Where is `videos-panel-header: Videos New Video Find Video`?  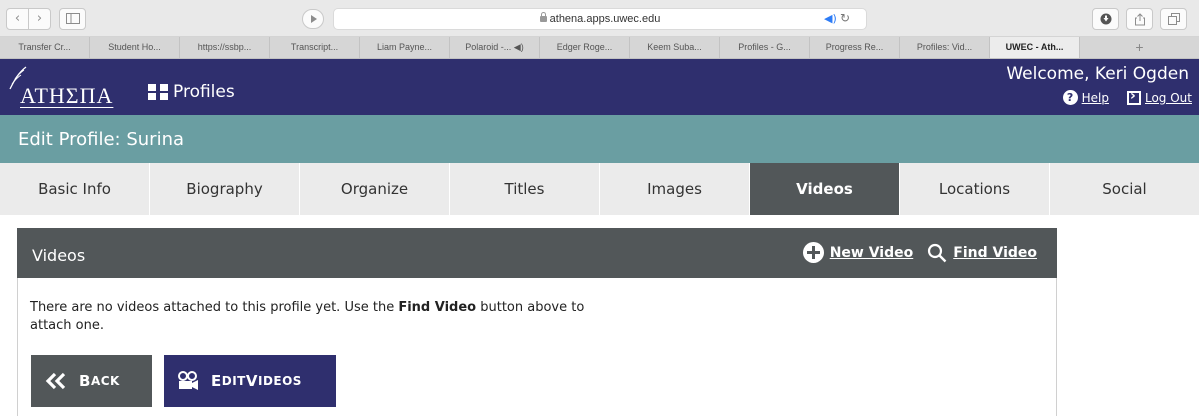
videos-panel-header: Videos New Video Find Video is located at coordinates (537, 253).